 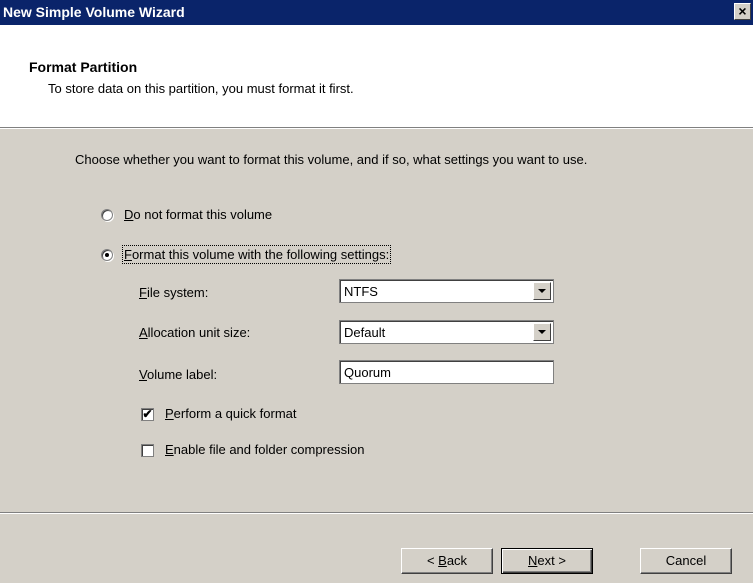 What do you see at coordinates (376, 12) in the screenshot?
I see `title-bar: New Simple Volume Wizard ×` at bounding box center [376, 12].